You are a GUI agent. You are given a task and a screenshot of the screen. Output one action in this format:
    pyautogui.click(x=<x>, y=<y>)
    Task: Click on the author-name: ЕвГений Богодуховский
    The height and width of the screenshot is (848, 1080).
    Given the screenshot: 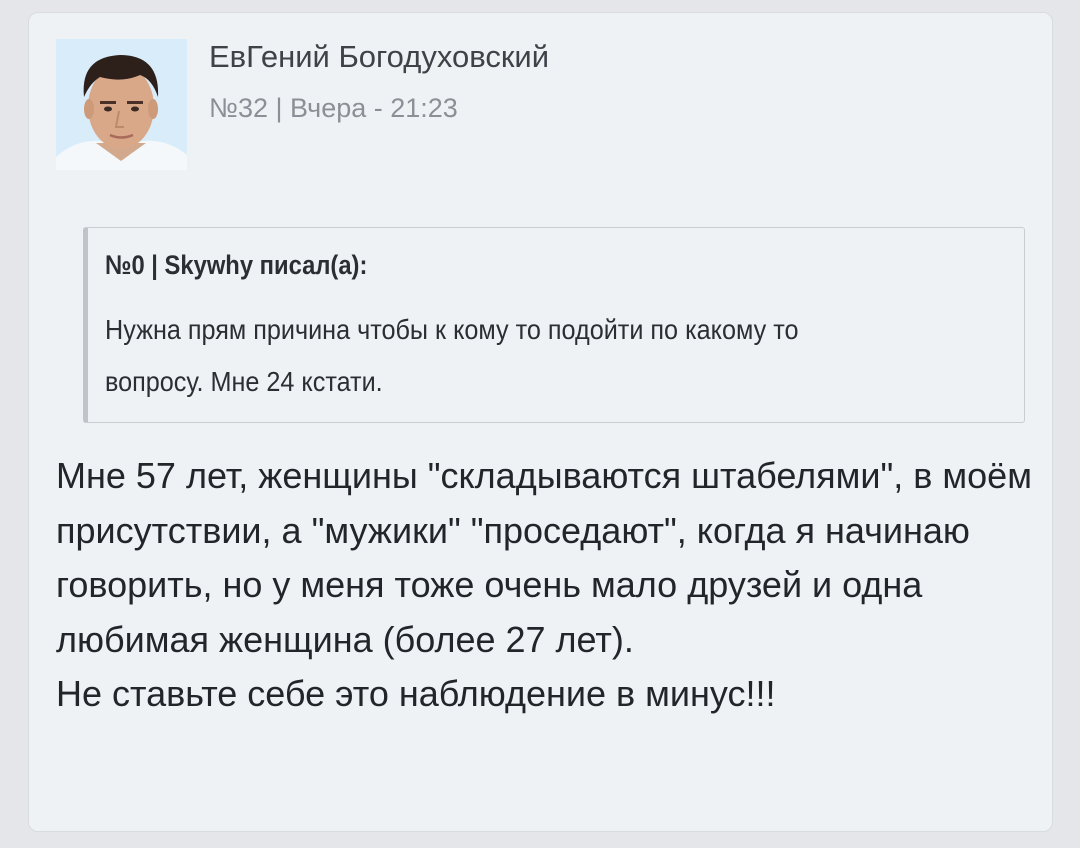 What is the action you would take?
    pyautogui.click(x=379, y=57)
    